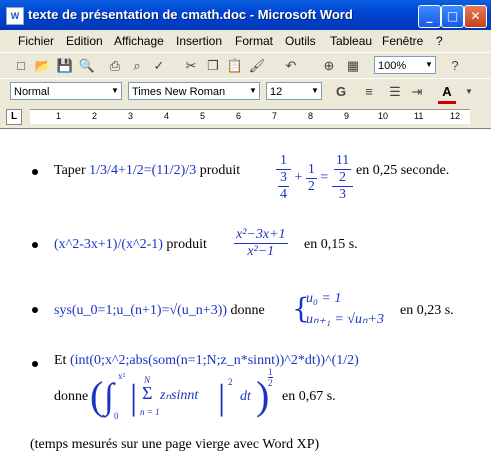  I want to click on menu-format: Format, so click(254, 41).